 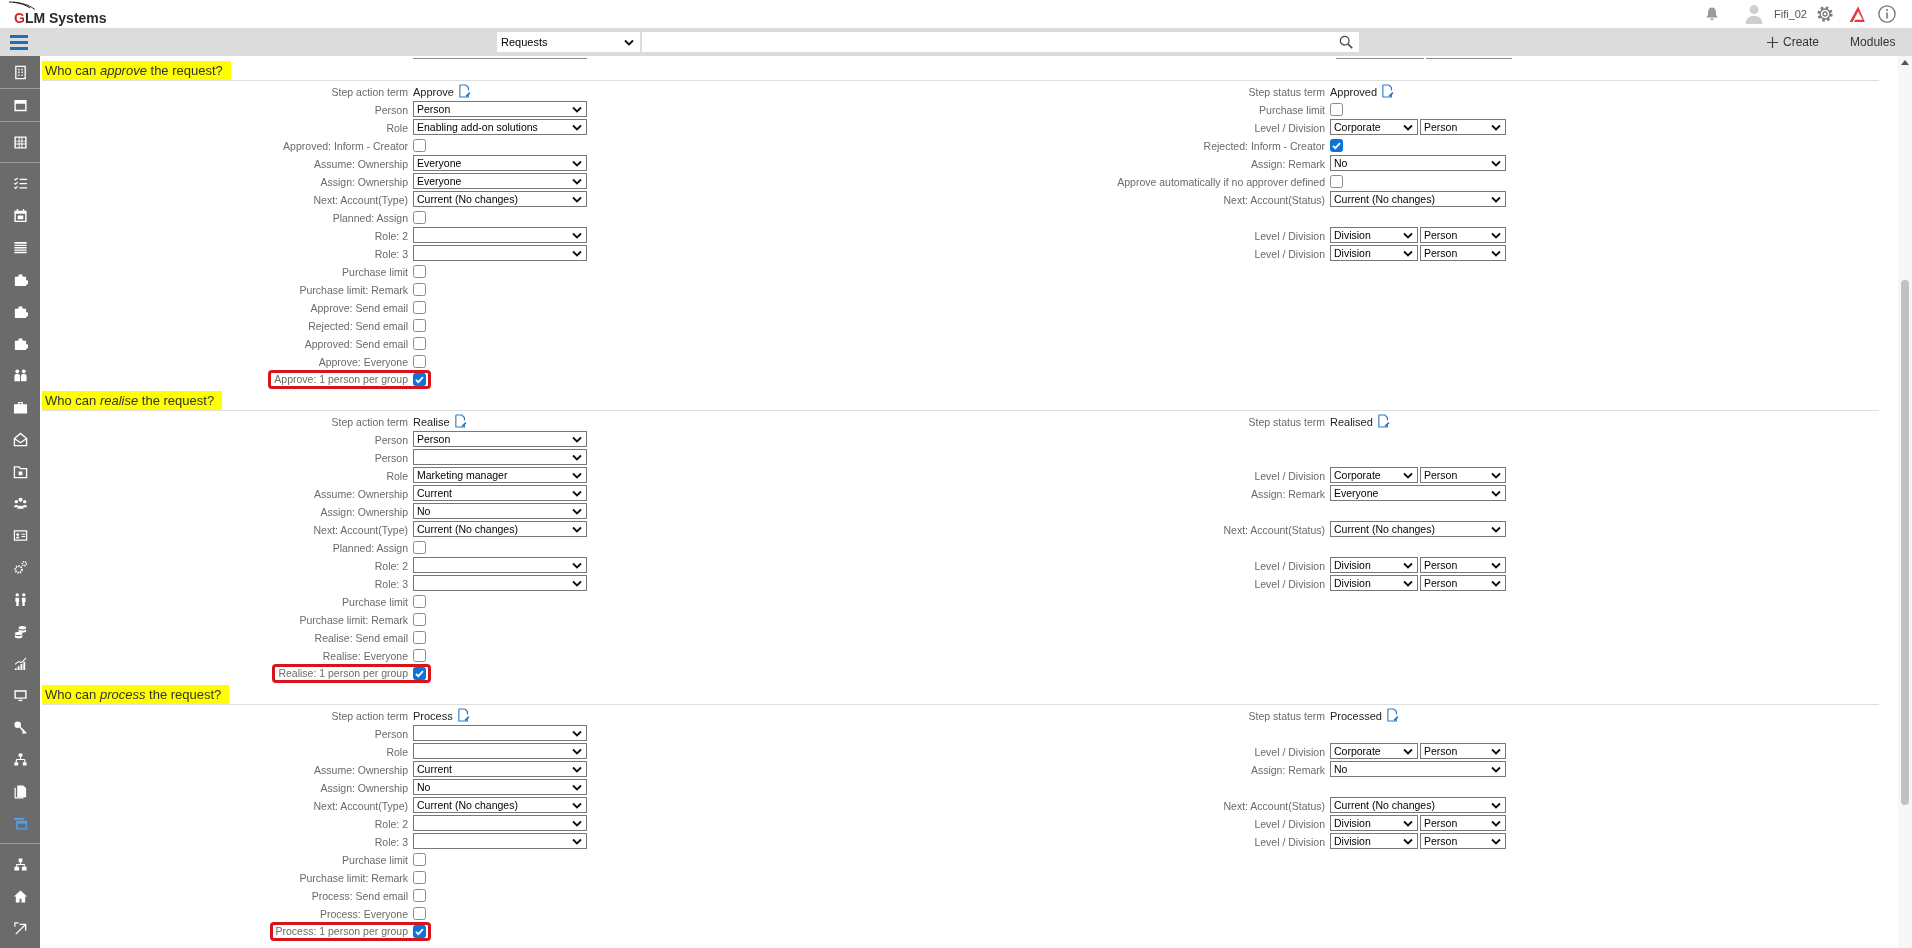 I want to click on calendar-icon, so click(x=20, y=215).